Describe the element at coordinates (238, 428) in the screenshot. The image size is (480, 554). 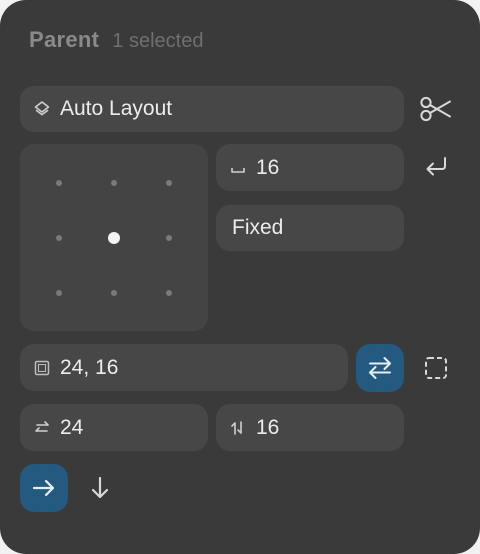
I see `vertical-arrows-icon` at that location.